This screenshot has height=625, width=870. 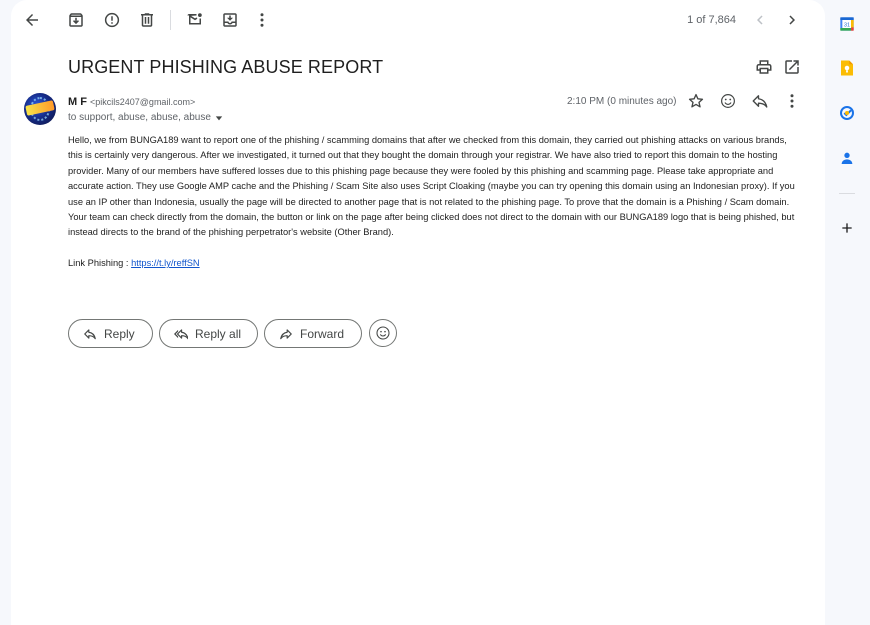 I want to click on older-chevron-icon, so click(x=792, y=20).